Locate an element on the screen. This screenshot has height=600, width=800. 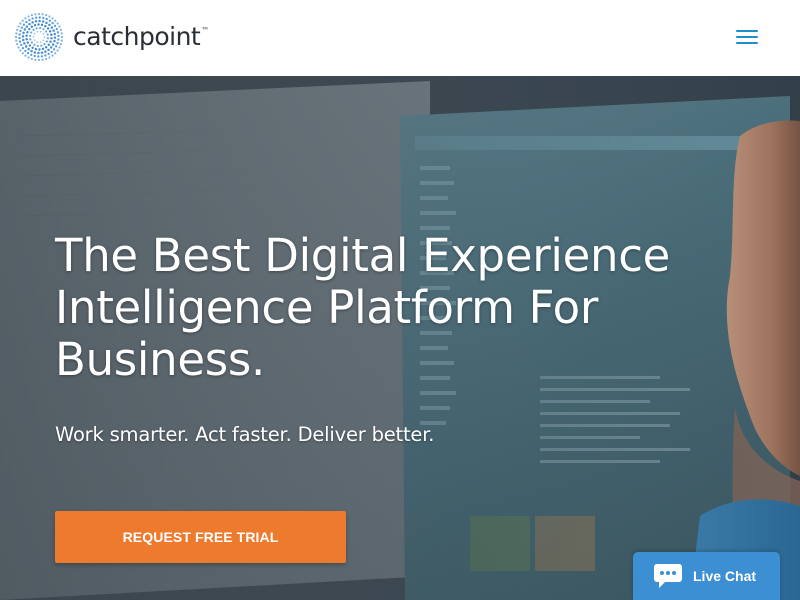
hamburger-menu-button is located at coordinates (748, 37).